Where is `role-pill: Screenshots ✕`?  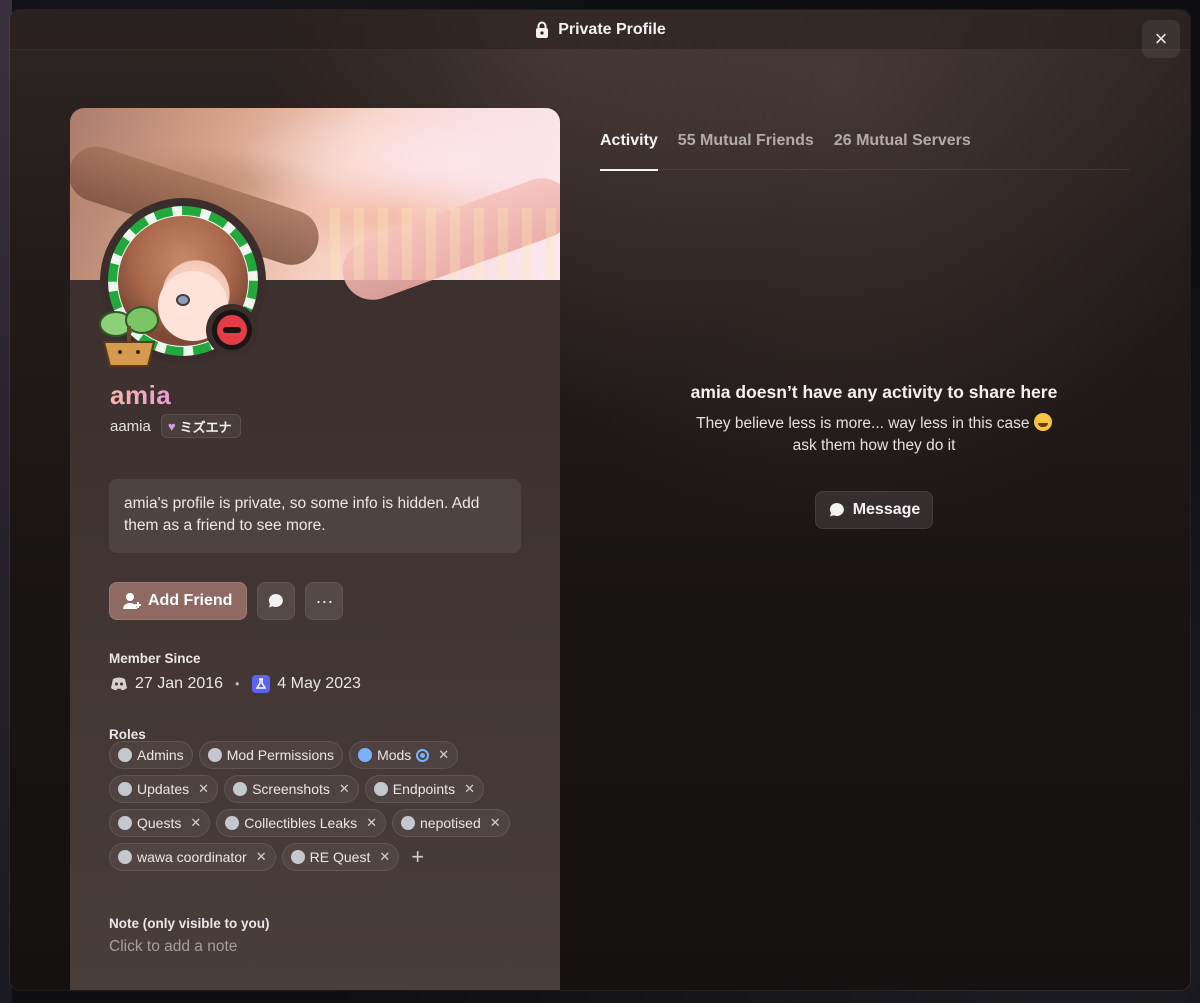 role-pill: Screenshots ✕ is located at coordinates (291, 789).